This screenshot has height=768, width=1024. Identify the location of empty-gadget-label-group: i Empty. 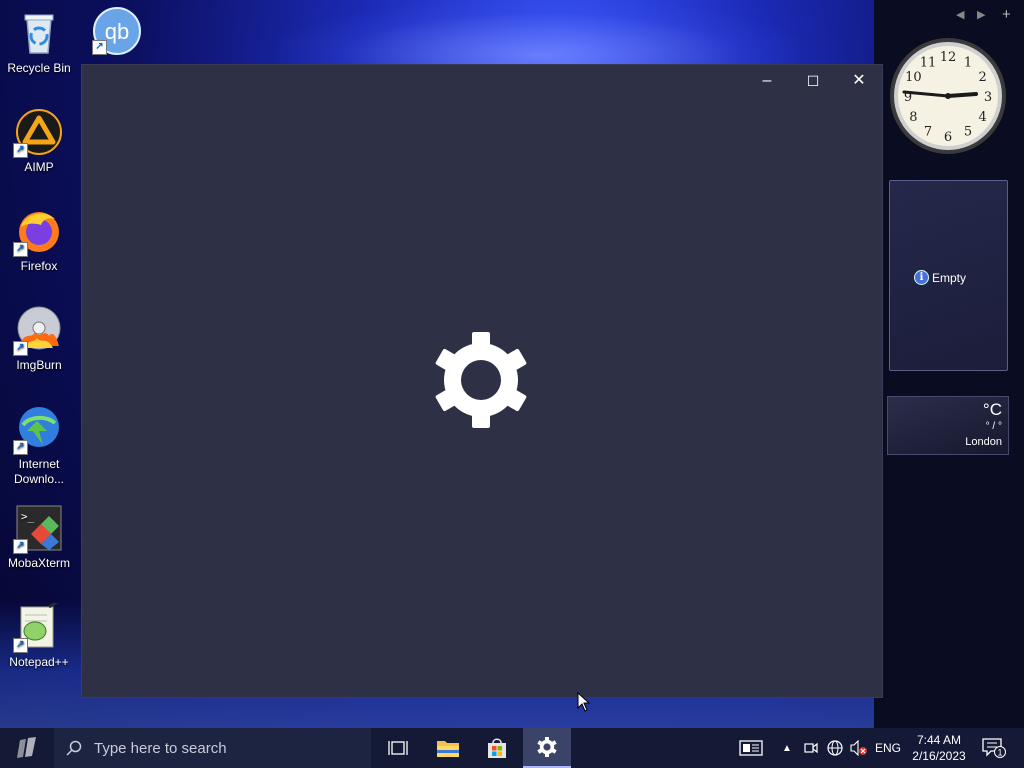
(940, 277).